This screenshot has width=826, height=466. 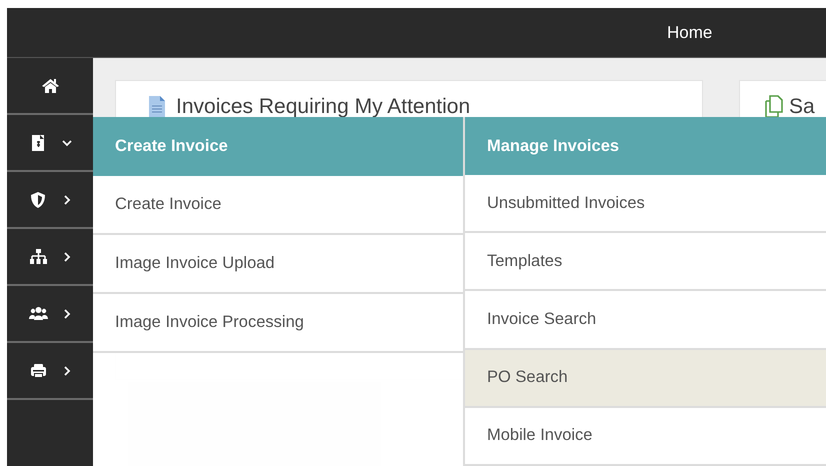 What do you see at coordinates (38, 199) in the screenshot?
I see `shield-icon` at bounding box center [38, 199].